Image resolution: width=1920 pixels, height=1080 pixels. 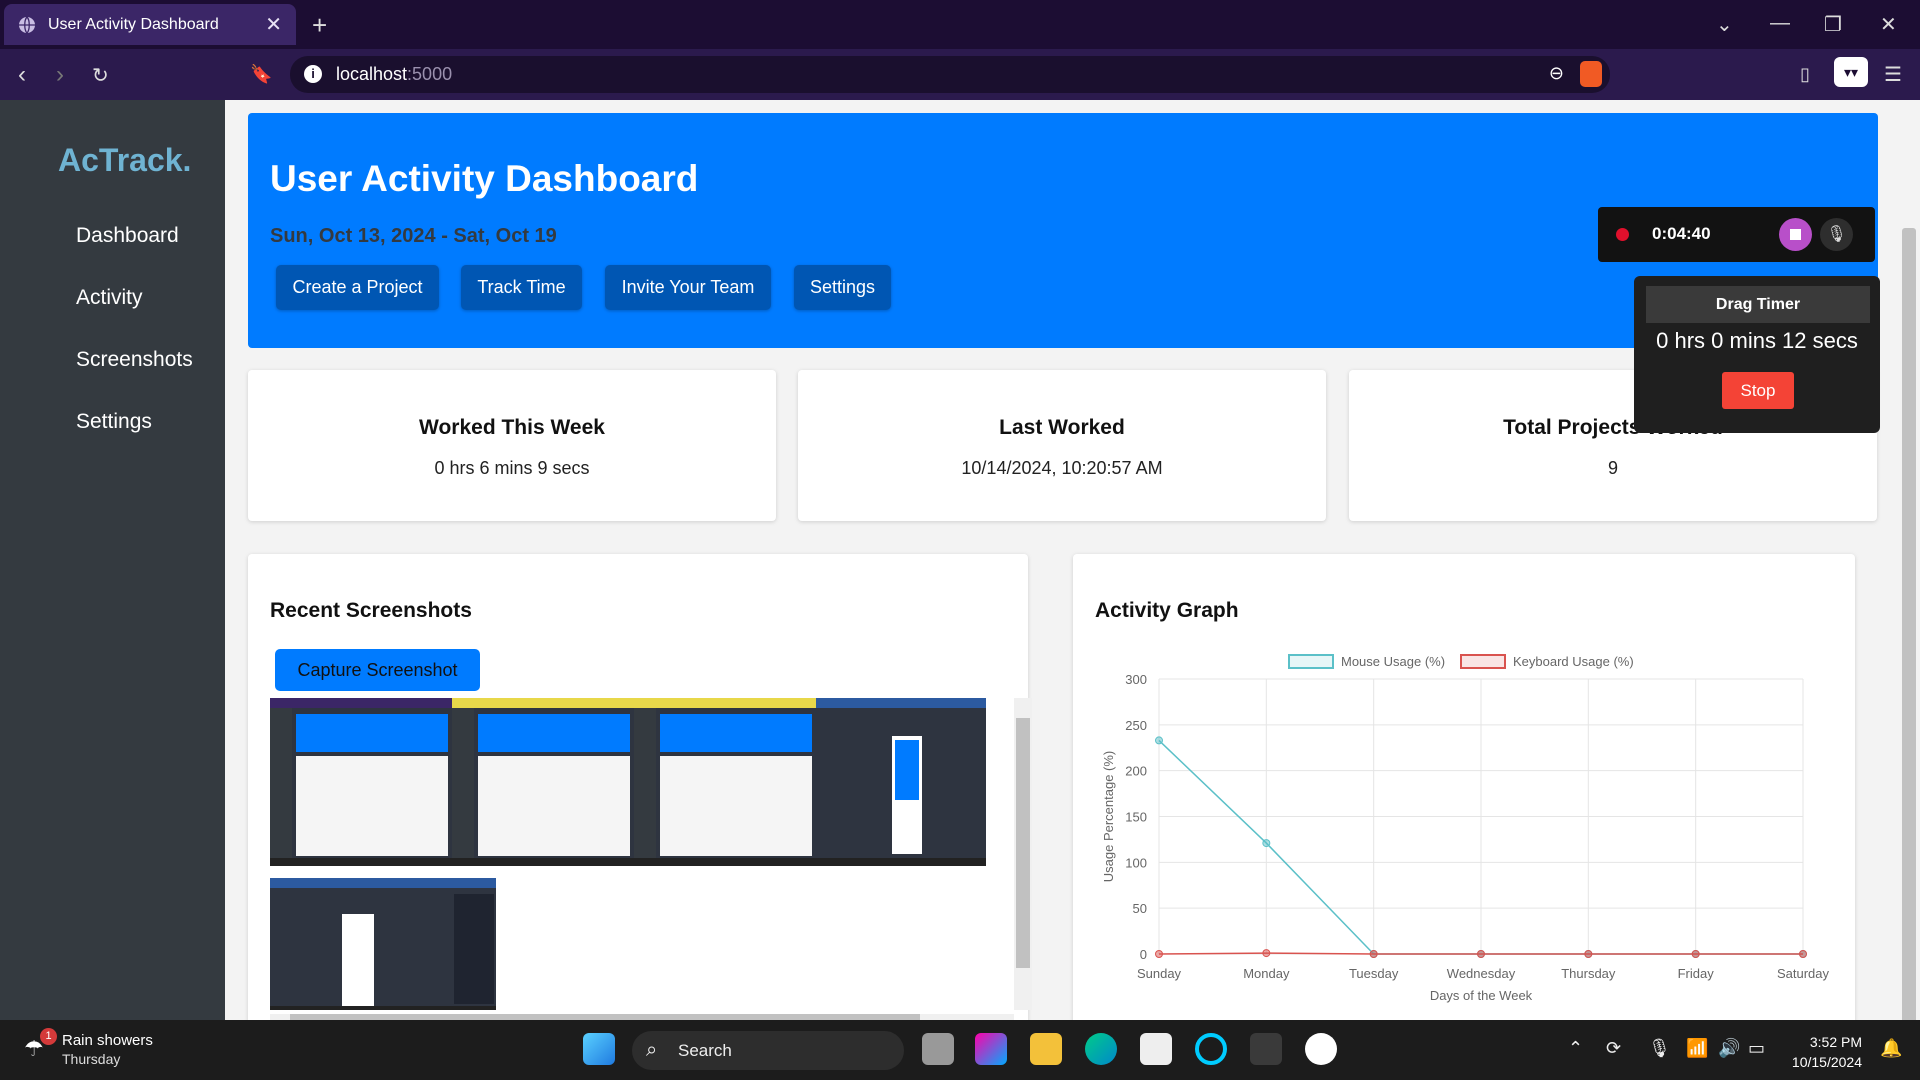 I want to click on bookmark-icon: 🔖, so click(x=261, y=74).